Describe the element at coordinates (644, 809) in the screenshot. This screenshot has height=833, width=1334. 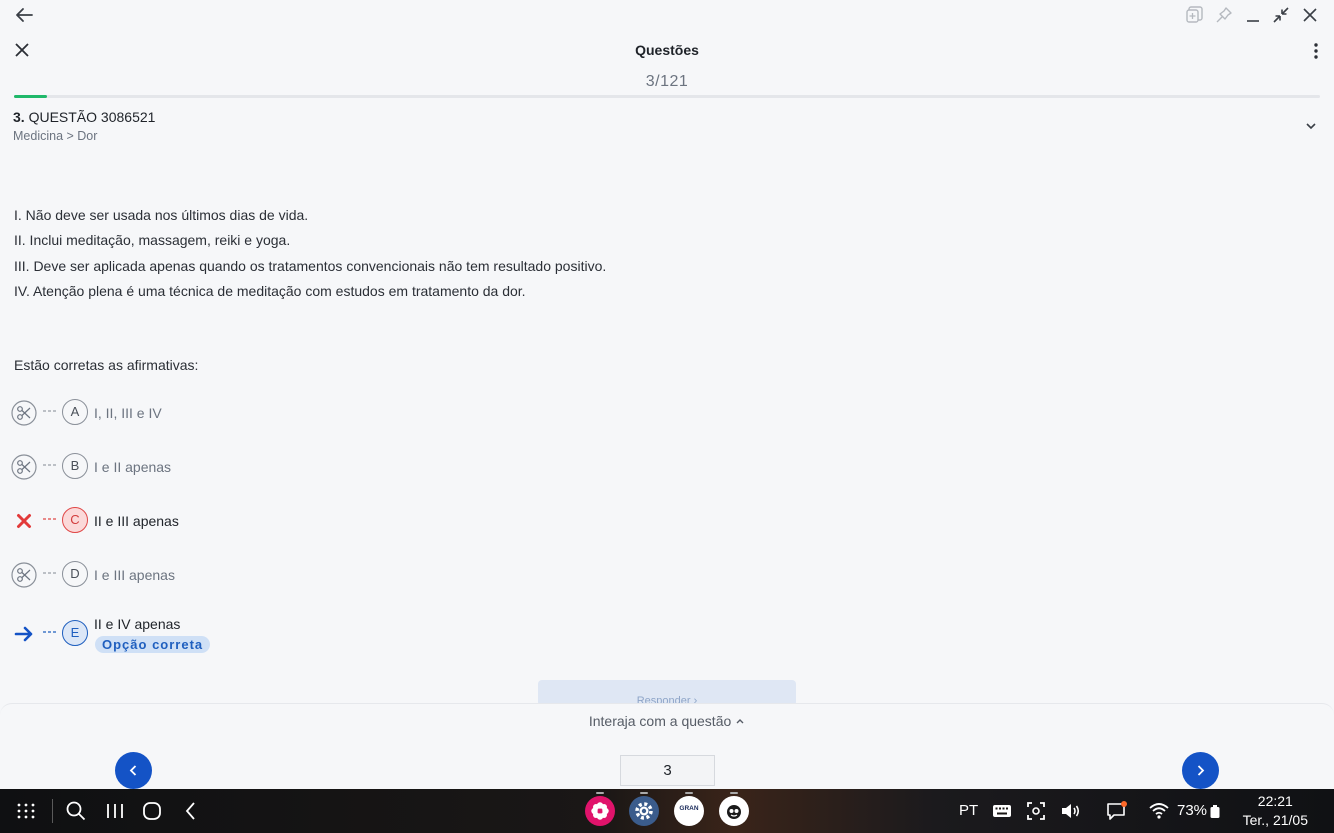
I see `settings-app-icon` at that location.